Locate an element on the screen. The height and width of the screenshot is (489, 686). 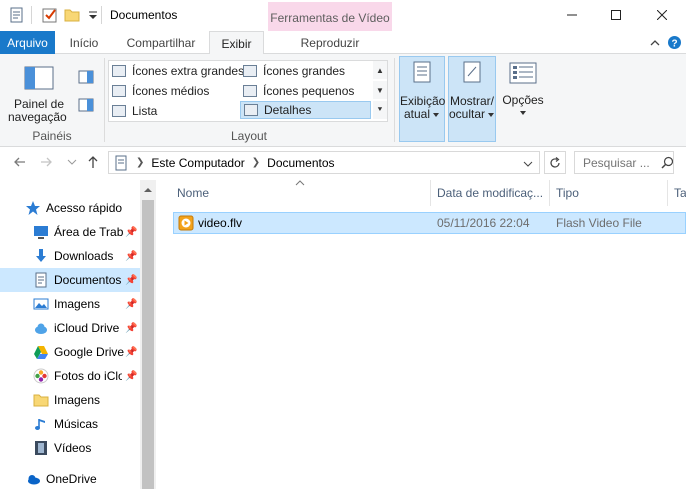
scroll-down-icon: ▼ is located at coordinates (380, 90).